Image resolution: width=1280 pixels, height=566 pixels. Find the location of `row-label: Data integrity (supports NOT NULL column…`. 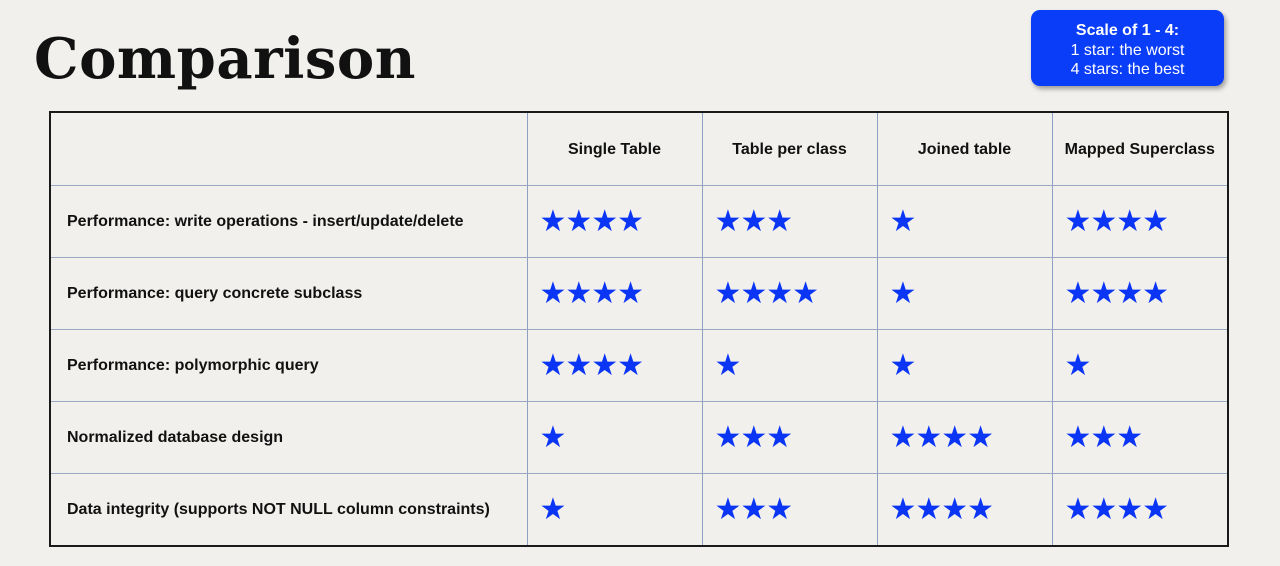

row-label: Data integrity (supports NOT NULL column… is located at coordinates (288, 510).